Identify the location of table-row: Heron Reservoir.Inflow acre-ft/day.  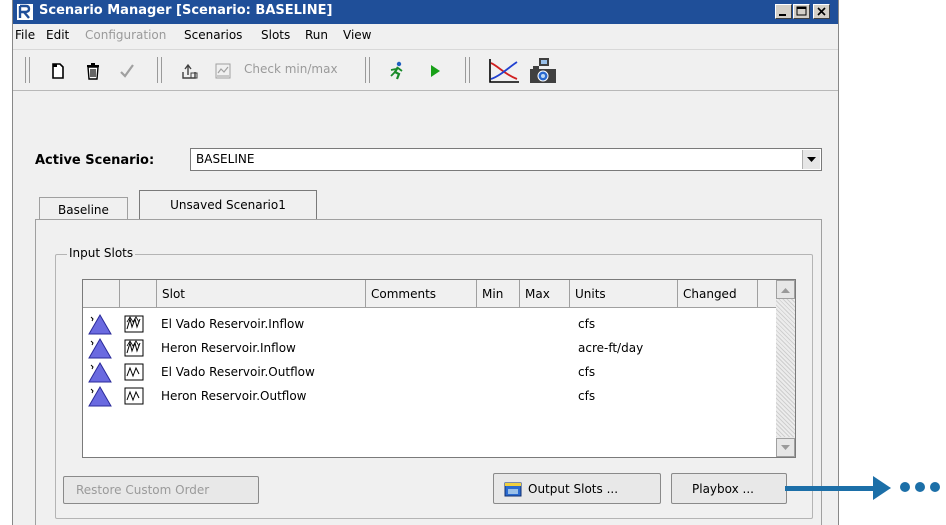
(430, 348).